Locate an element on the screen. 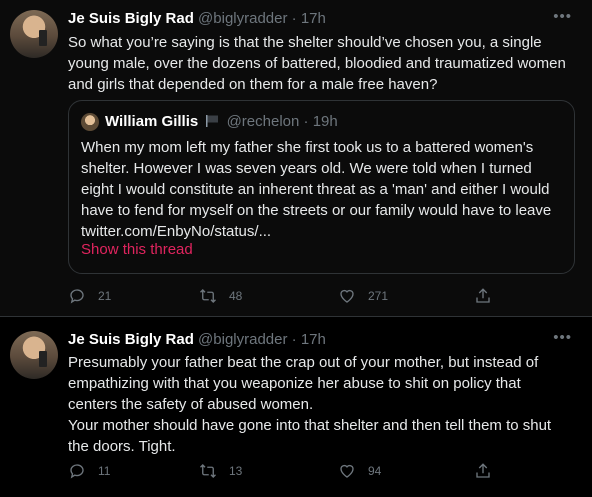 The image size is (592, 497). show-thread-link: Show this thread is located at coordinates (137, 249).